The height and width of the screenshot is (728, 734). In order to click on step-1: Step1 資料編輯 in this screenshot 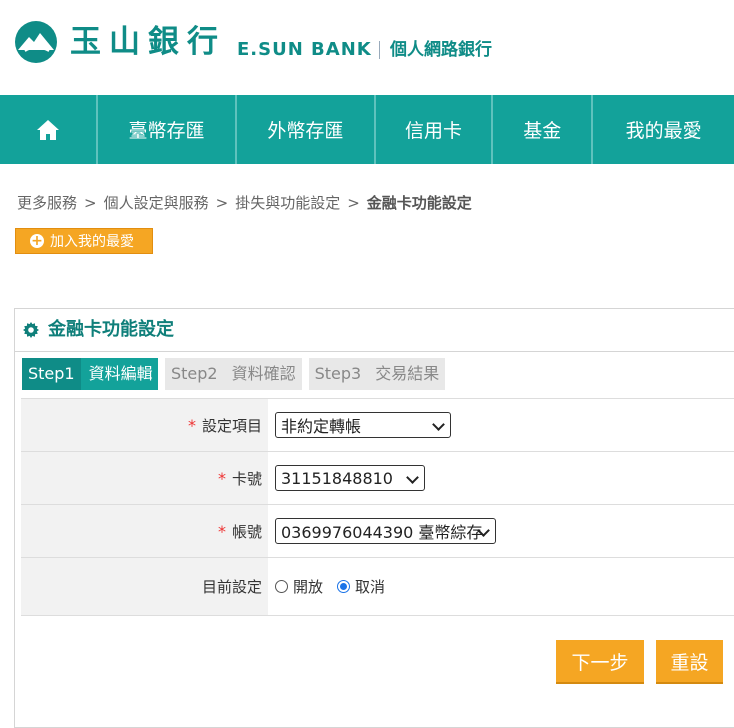, I will do `click(90, 374)`.